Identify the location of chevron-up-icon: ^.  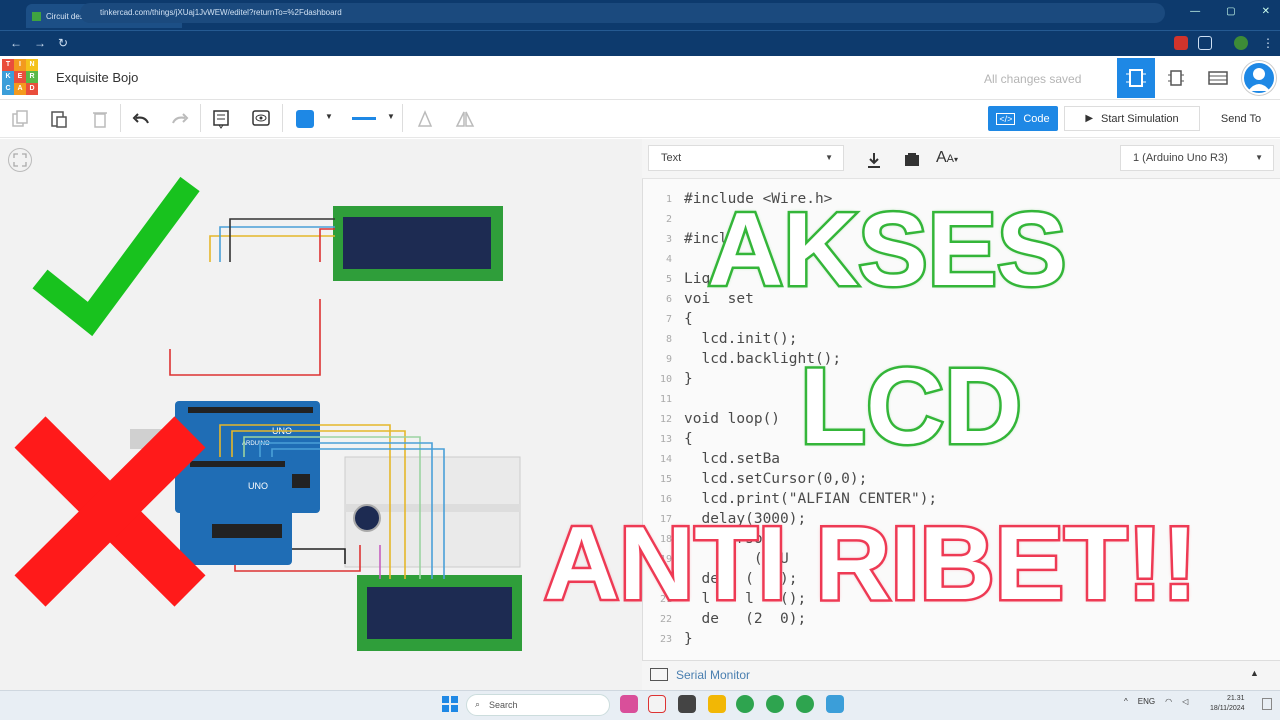
(1126, 701).